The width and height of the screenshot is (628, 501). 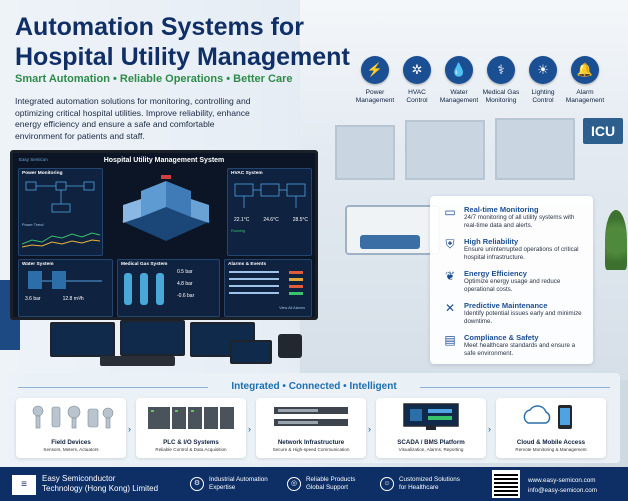 I want to click on component-name: Field Devices, so click(x=71, y=442).